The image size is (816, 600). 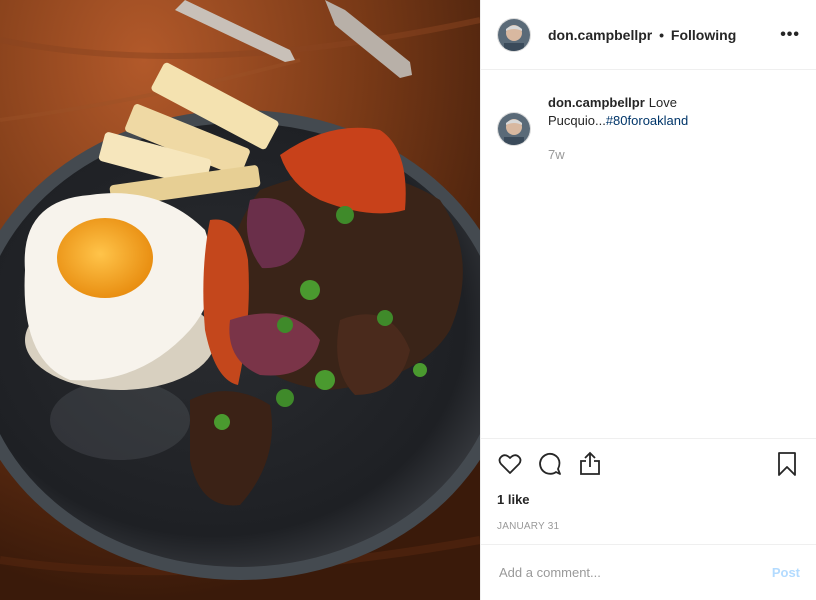 I want to click on comment-icon, so click(x=550, y=464).